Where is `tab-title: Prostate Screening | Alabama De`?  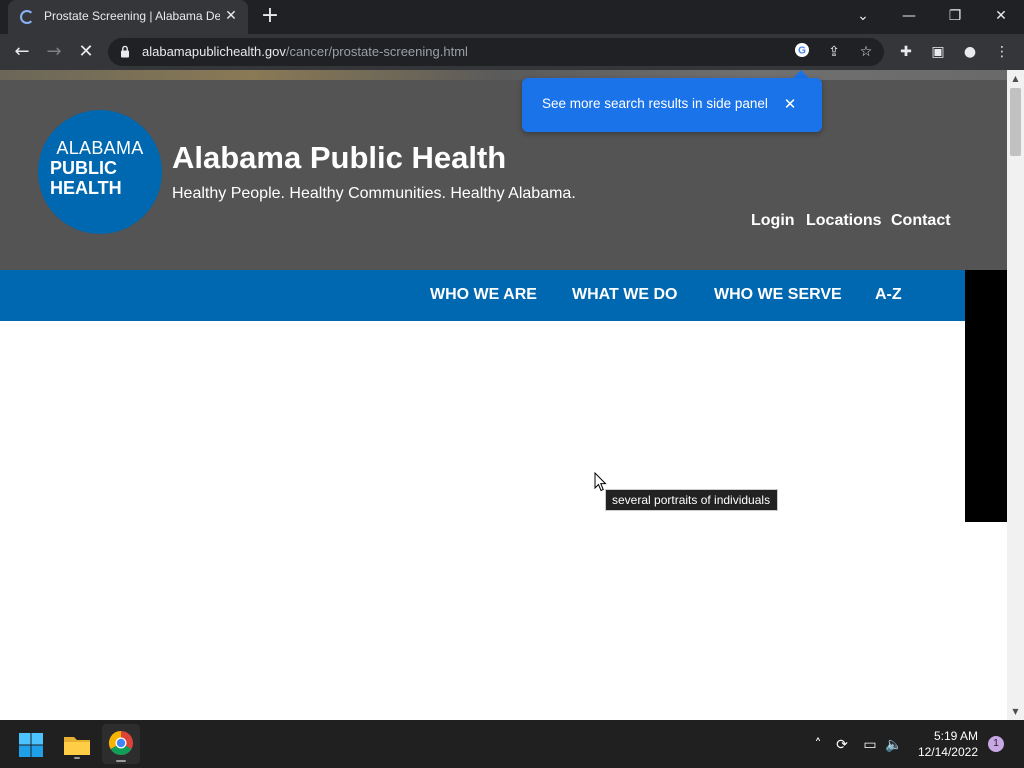
tab-title: Prostate Screening | Alabama De is located at coordinates (132, 16).